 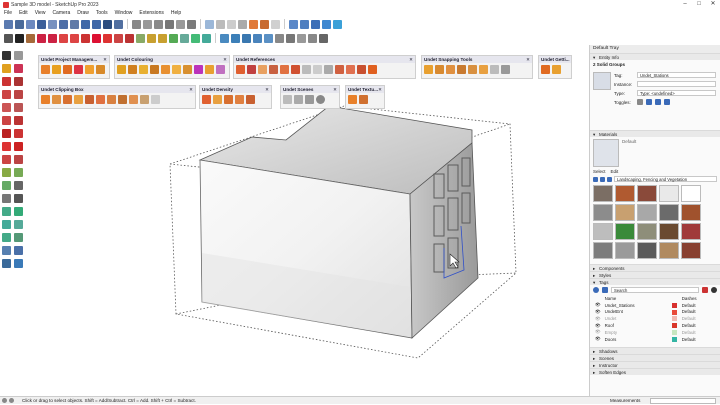 What do you see at coordinates (89, 99) in the screenshot?
I see `clip-bottom-icon` at bounding box center [89, 99].